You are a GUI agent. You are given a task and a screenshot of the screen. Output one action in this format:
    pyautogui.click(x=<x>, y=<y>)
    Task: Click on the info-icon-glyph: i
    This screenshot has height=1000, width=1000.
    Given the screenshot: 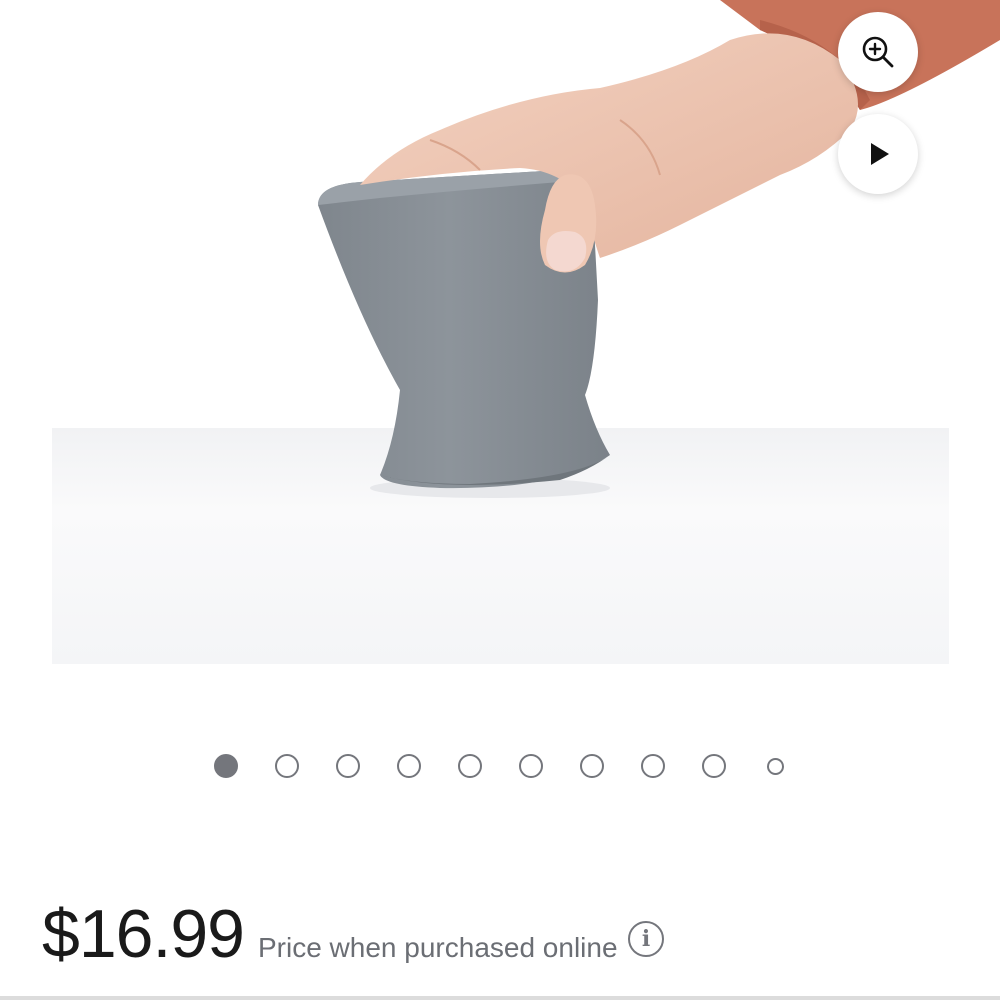 What is the action you would take?
    pyautogui.click(x=646, y=939)
    